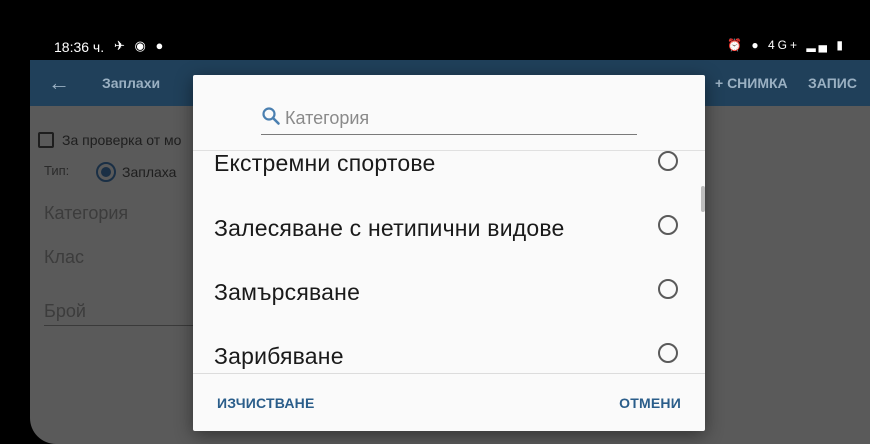  Describe the element at coordinates (832, 83) in the screenshot. I see `save-button: ЗАПИС` at that location.